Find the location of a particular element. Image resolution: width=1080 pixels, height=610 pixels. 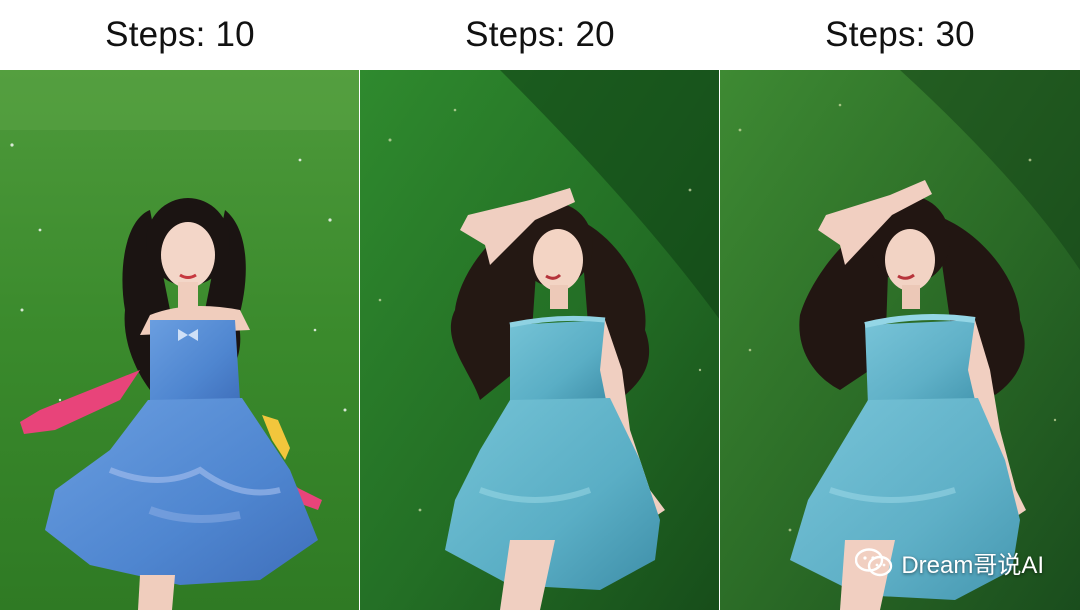

wechat-icon is located at coordinates (874, 562).